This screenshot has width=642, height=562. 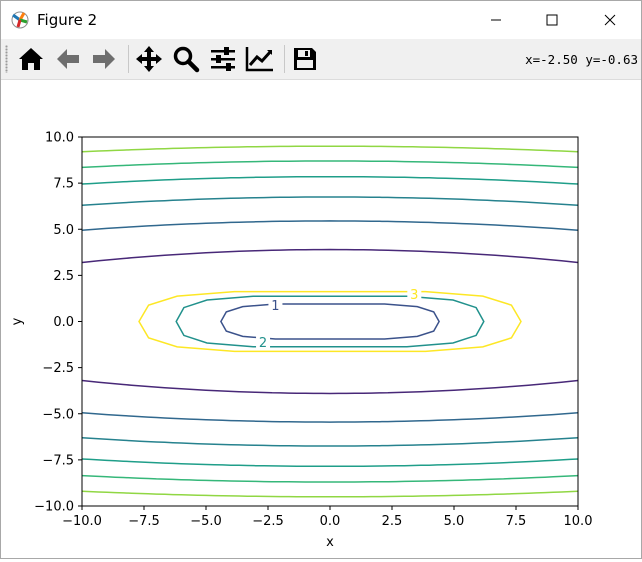 I want to click on maximize-icon, so click(x=552, y=20).